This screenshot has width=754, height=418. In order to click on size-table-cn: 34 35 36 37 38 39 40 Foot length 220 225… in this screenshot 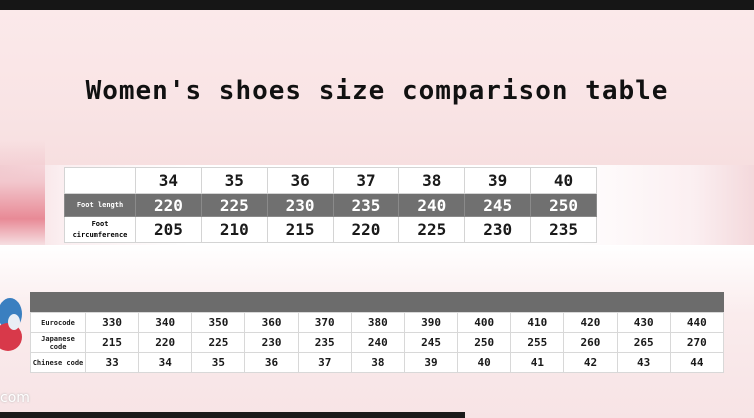, I will do `click(330, 205)`.